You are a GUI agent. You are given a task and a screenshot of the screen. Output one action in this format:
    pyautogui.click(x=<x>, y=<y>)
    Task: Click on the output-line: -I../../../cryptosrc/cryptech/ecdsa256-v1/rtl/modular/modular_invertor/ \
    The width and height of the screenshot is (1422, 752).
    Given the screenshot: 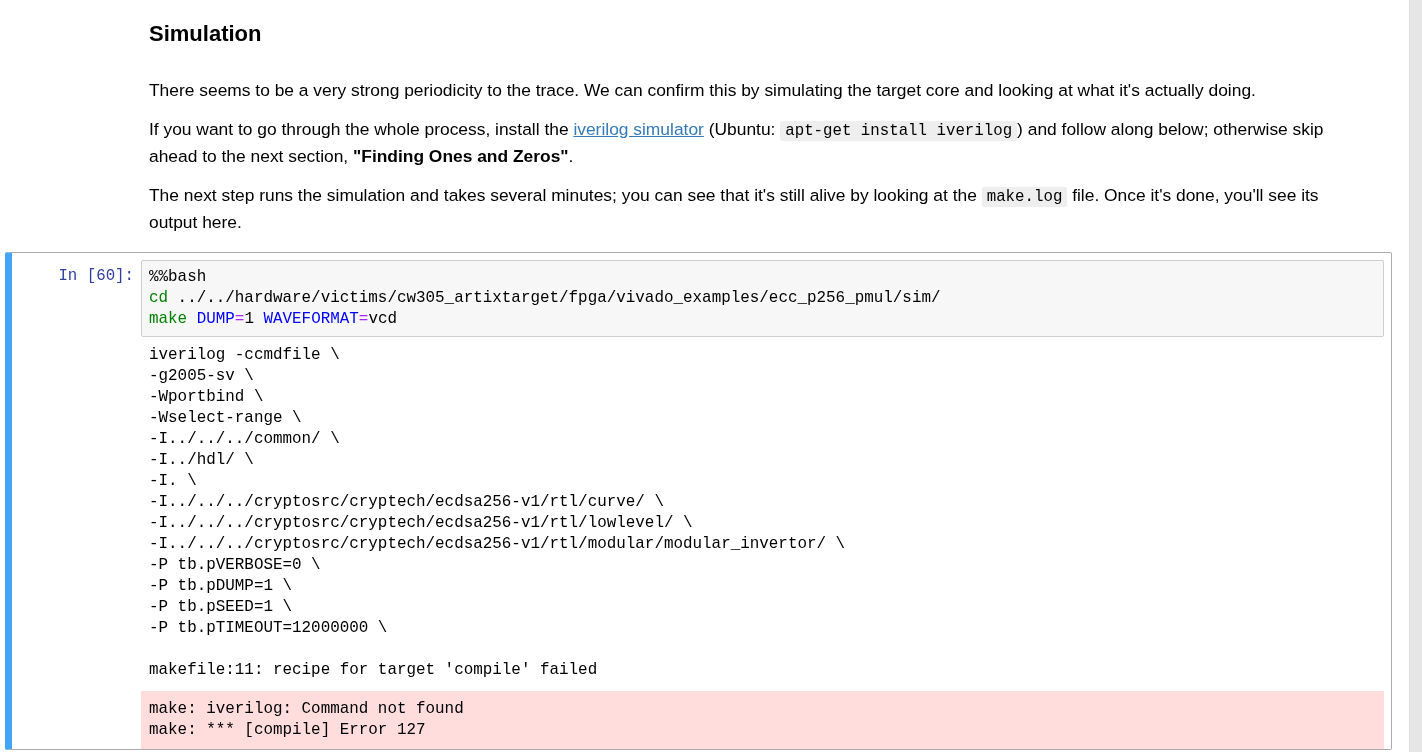 What is the action you would take?
    pyautogui.click(x=498, y=544)
    